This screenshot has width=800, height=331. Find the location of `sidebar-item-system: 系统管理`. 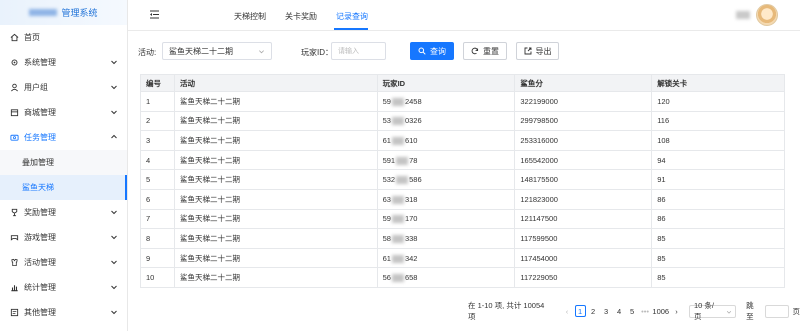

sidebar-item-system: 系统管理 is located at coordinates (63, 62).